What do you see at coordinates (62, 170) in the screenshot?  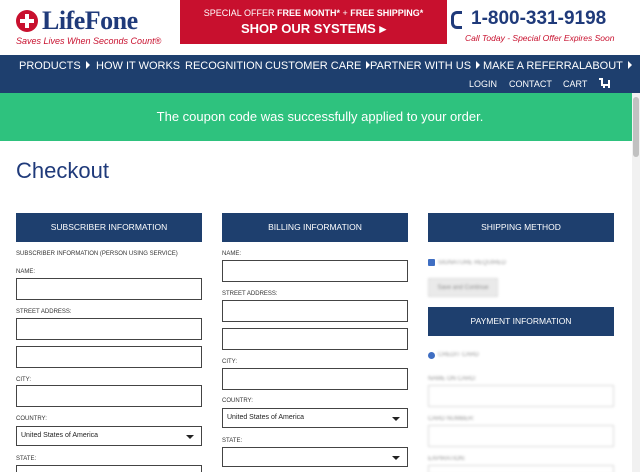 I see `page-title: Checkout` at bounding box center [62, 170].